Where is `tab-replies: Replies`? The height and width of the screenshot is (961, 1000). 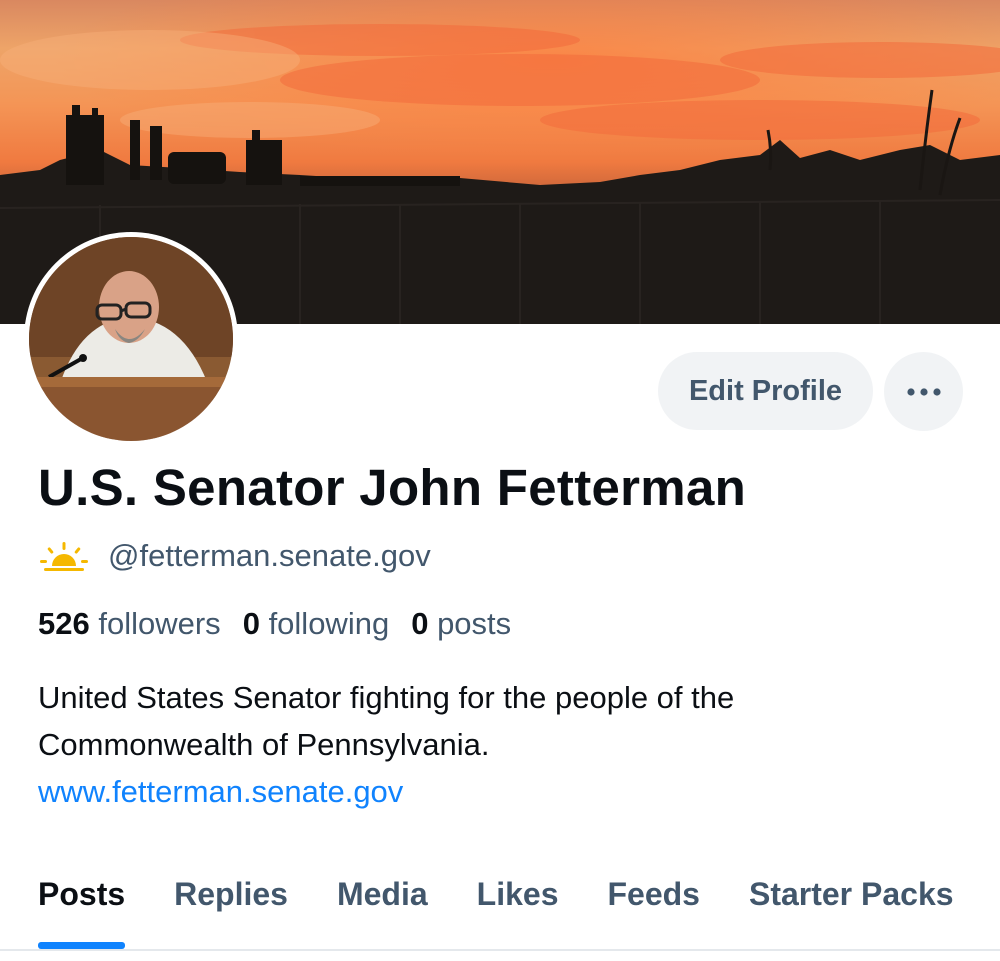
tab-replies: Replies is located at coordinates (231, 904).